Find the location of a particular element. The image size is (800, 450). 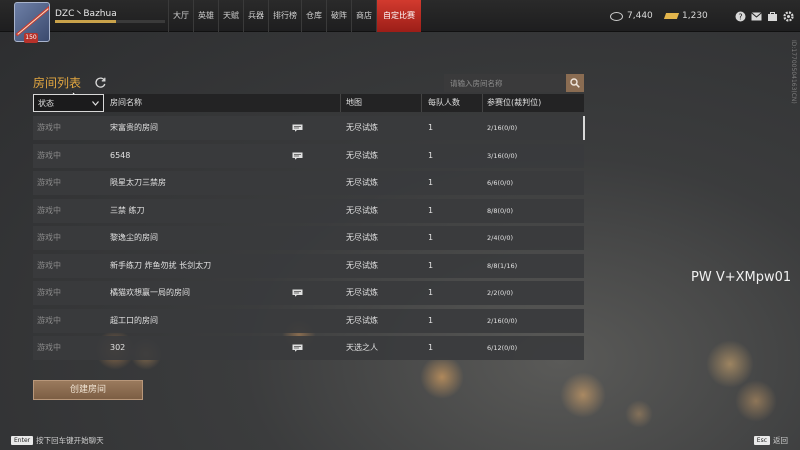

table-row: 游戏中 新手练刀 炸鱼勿扰 长剑太刀 无尽试炼 1 8/8(1/16) is located at coordinates (308, 265).